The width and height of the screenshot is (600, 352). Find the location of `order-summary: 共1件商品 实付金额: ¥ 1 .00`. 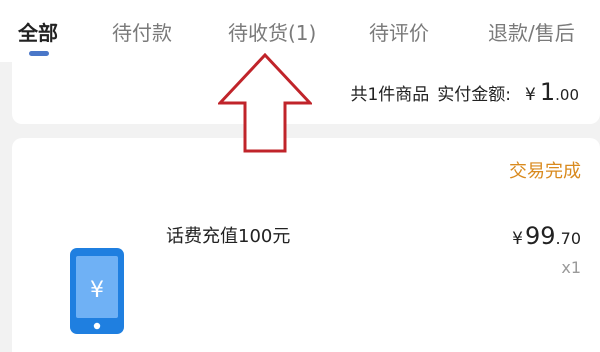

order-summary: 共1件商品 实付金额: ¥ 1 .00 is located at coordinates (464, 92).